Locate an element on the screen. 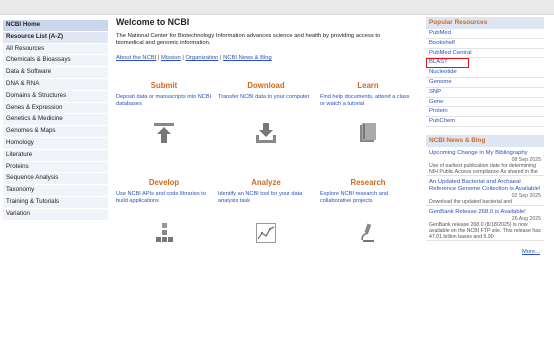 The width and height of the screenshot is (554, 337). news-blog-link: NCBI News & Blog is located at coordinates (247, 58).